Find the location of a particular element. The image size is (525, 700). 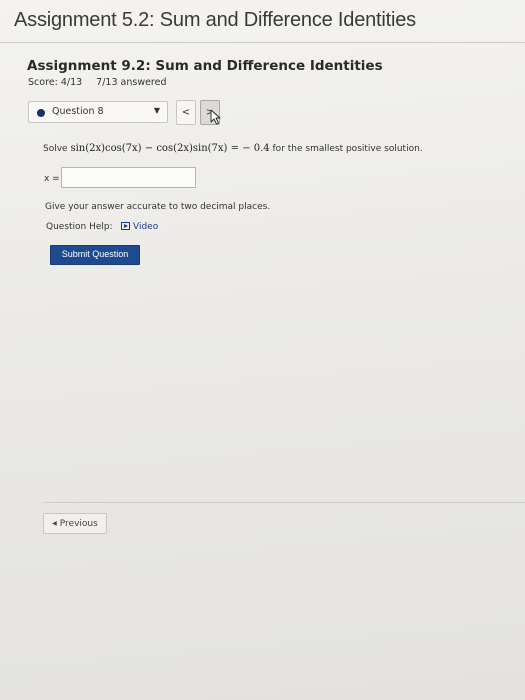

answer-input is located at coordinates (128, 177).